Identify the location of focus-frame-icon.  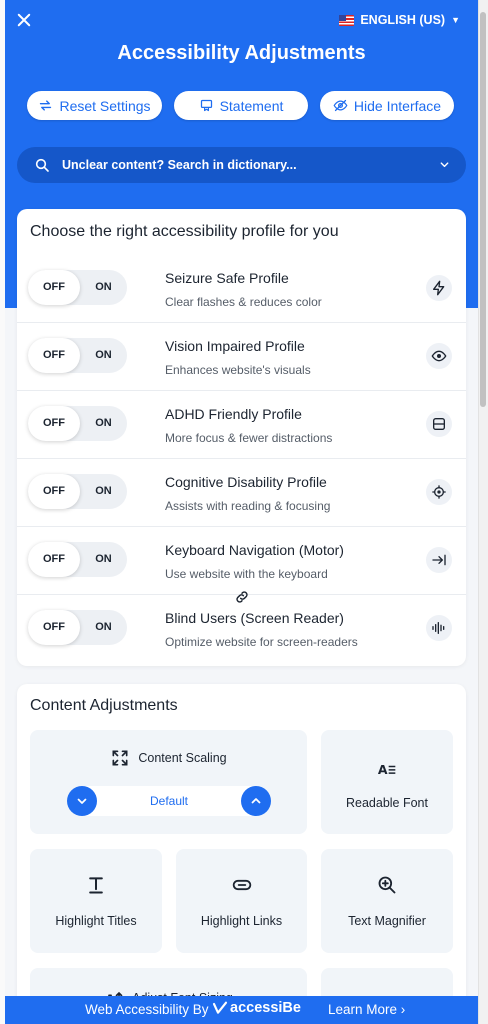
(439, 424).